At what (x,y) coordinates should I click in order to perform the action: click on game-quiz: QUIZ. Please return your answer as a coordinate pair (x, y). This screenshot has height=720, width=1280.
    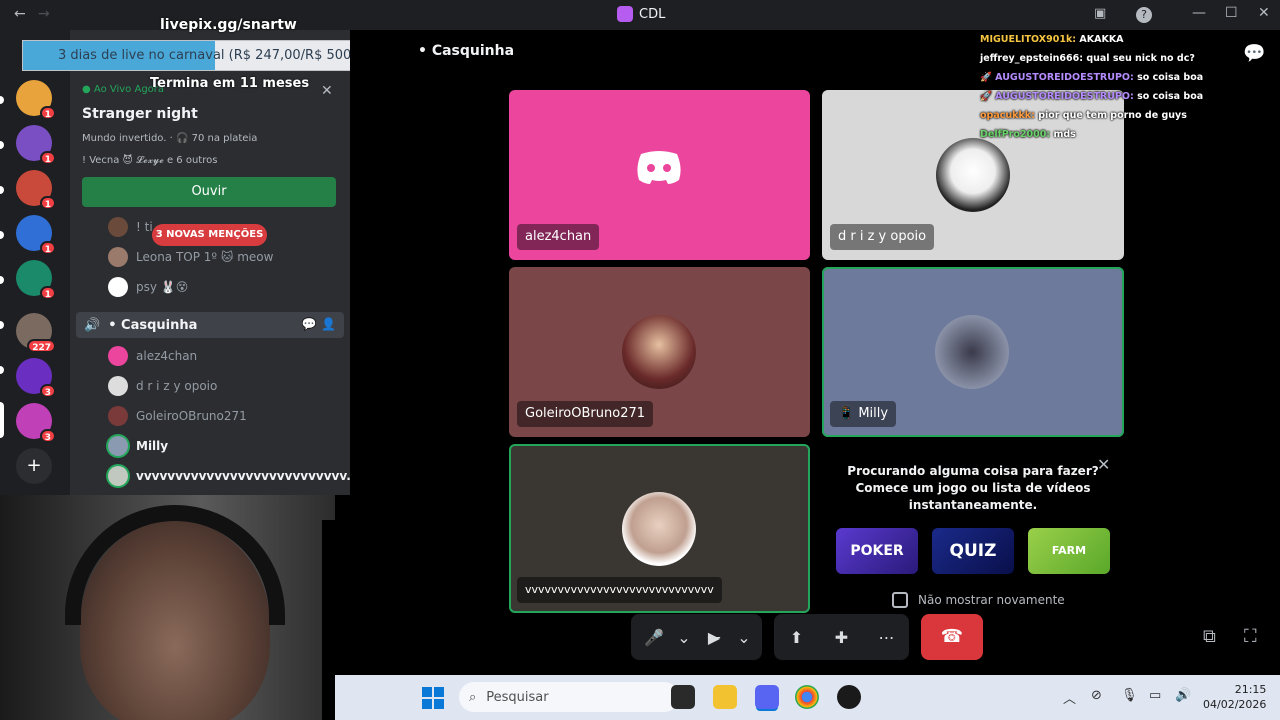
    Looking at the image, I should click on (973, 551).